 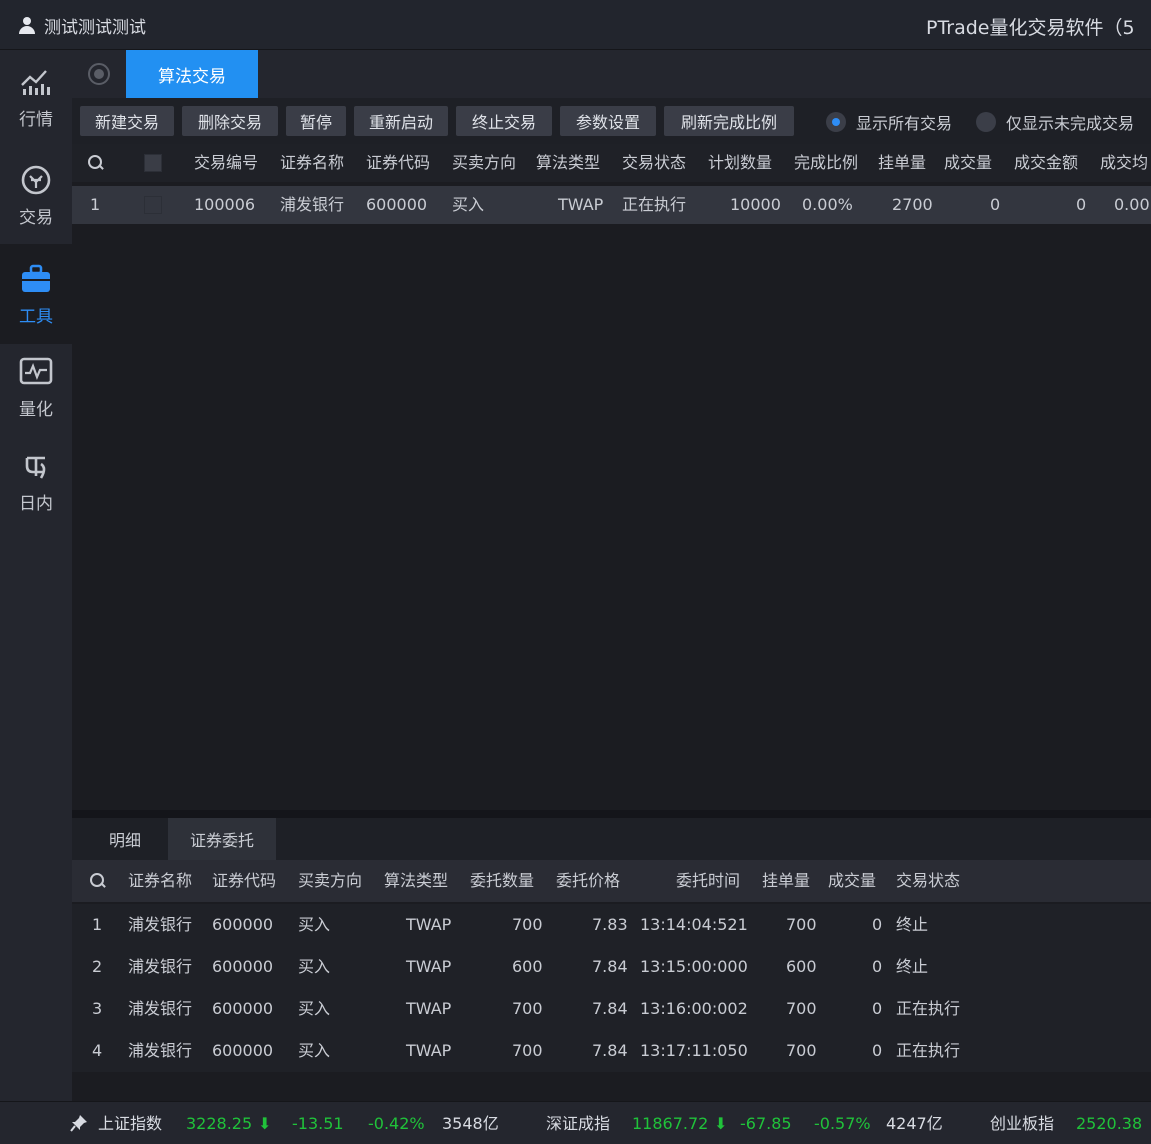 I want to click on pending-cell: 2700, so click(x=912, y=204).